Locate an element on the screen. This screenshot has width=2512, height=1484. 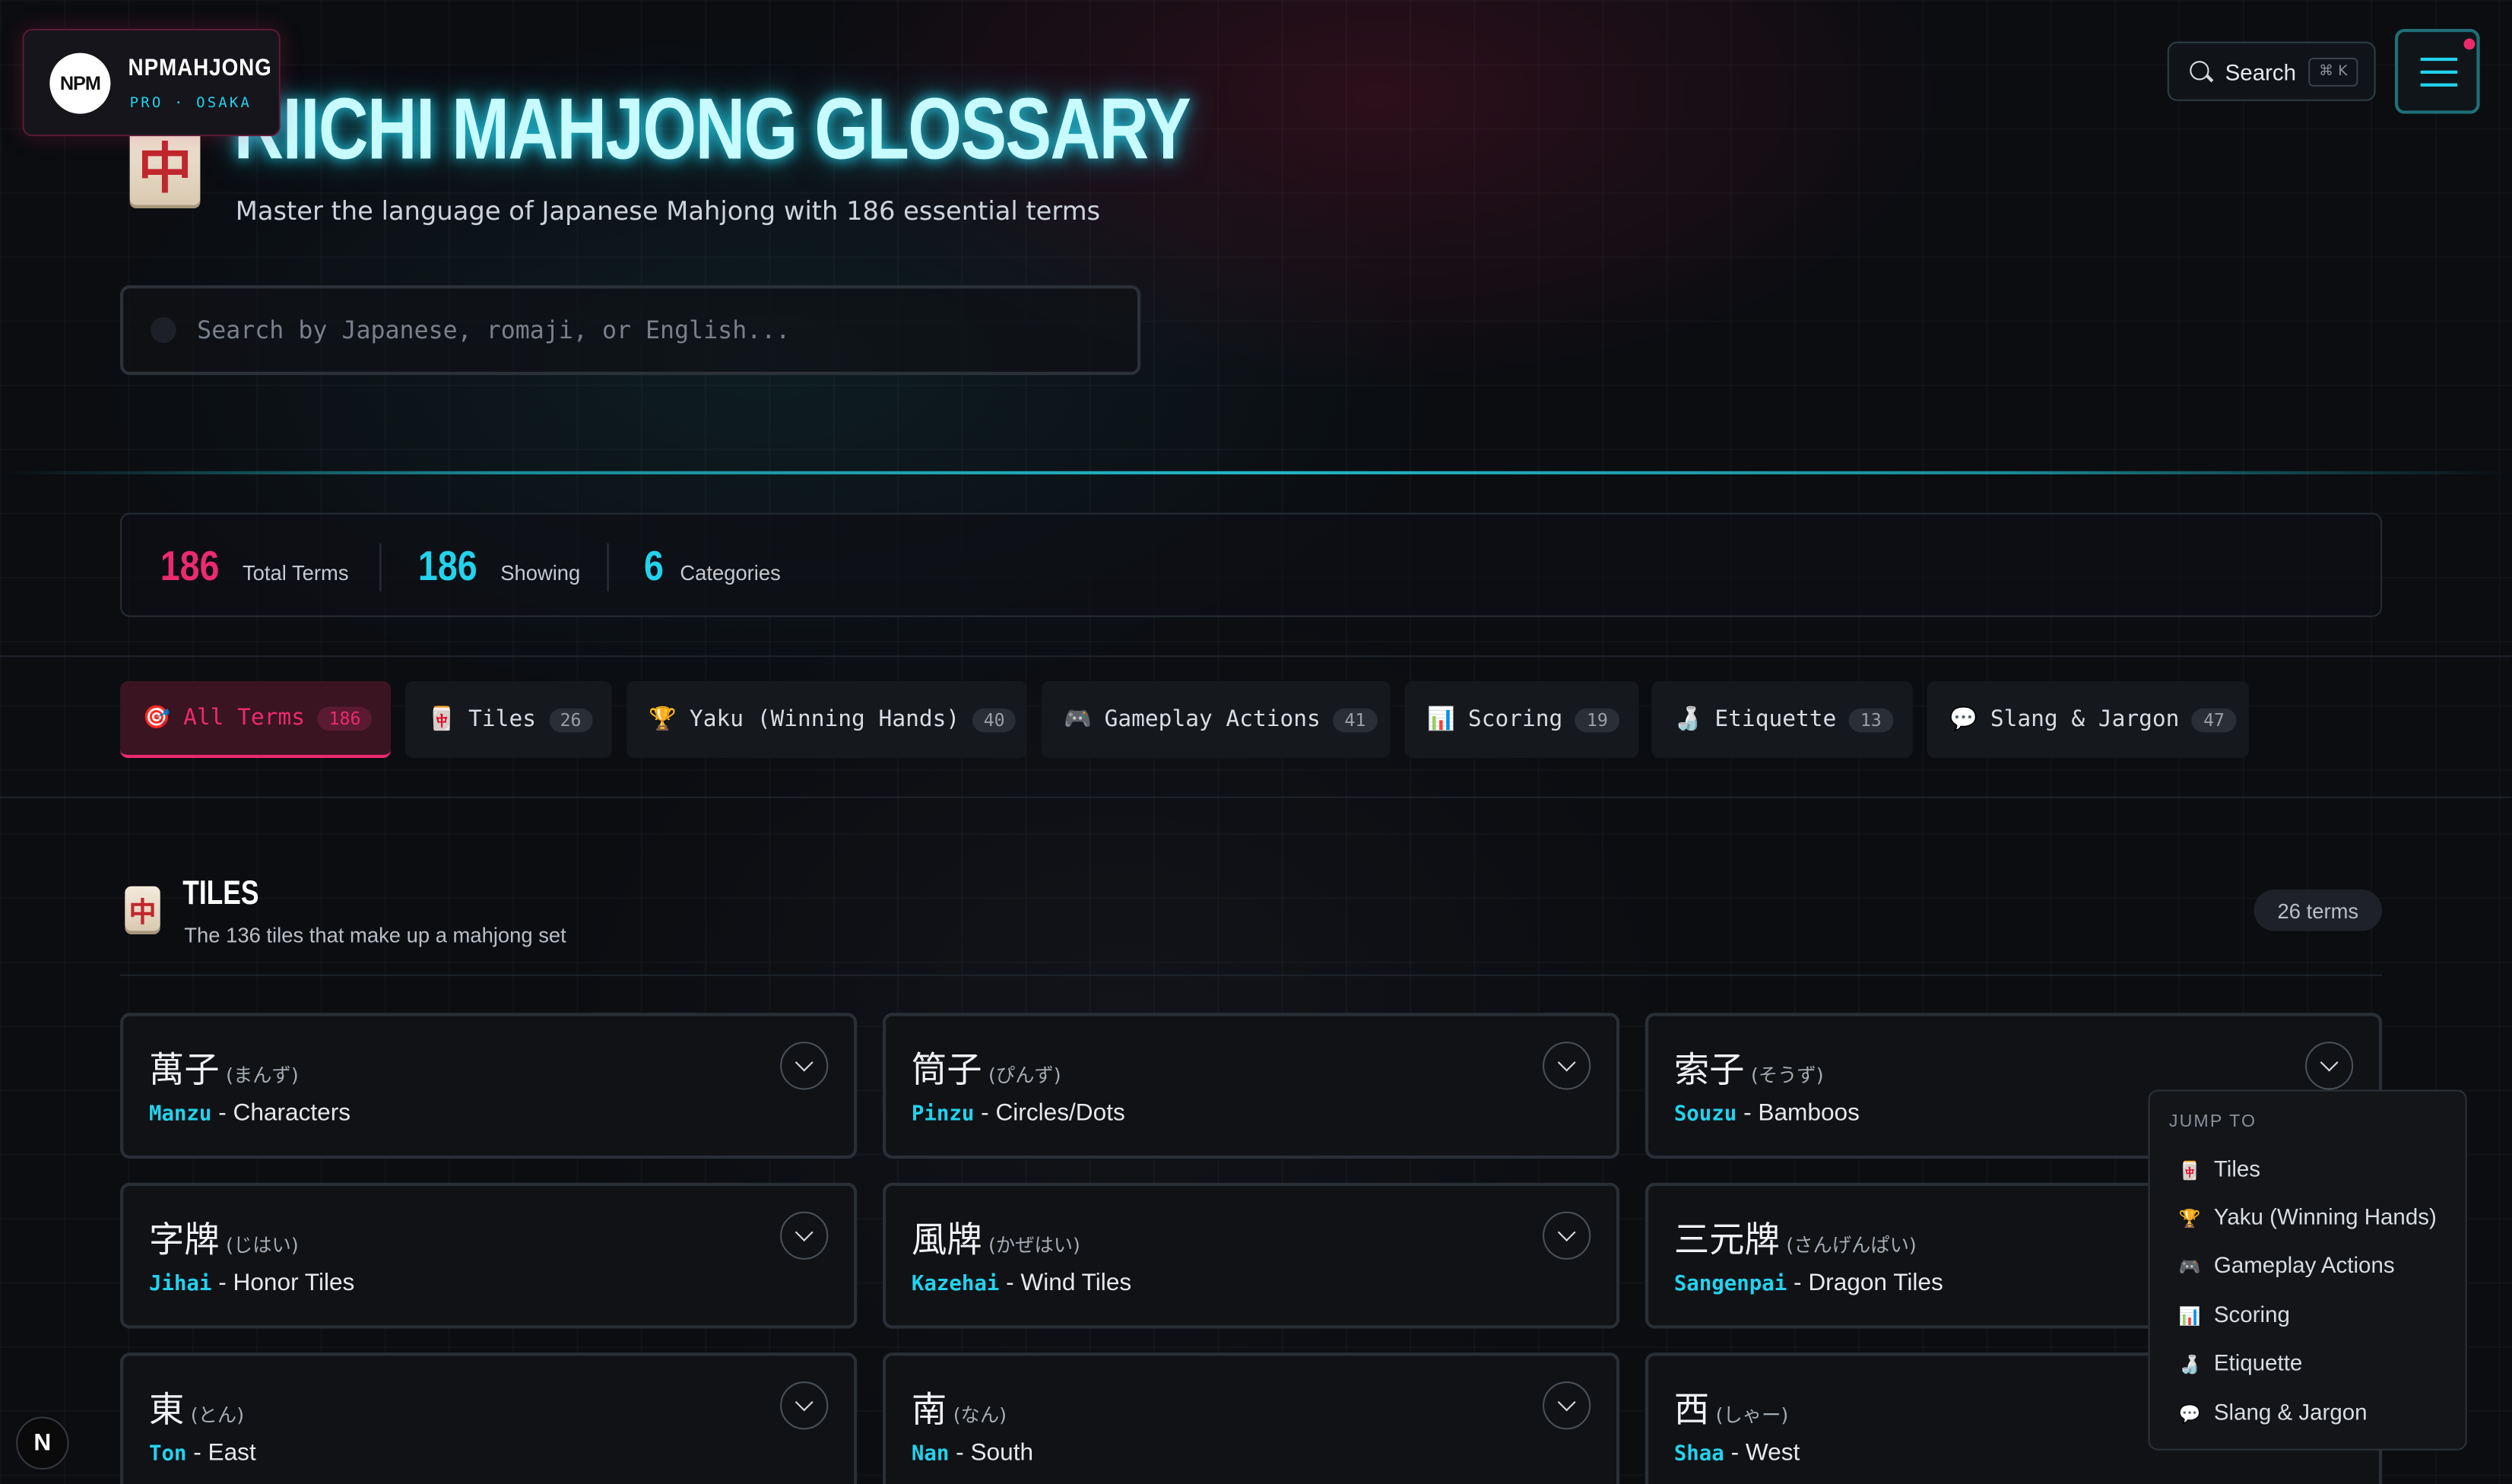
top-search-label: Search is located at coordinates (2261, 72).